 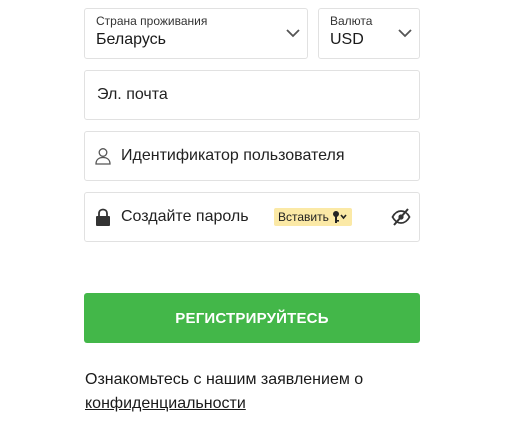 What do you see at coordinates (196, 33) in the screenshot?
I see `country-select: Страна проживания Беларусь` at bounding box center [196, 33].